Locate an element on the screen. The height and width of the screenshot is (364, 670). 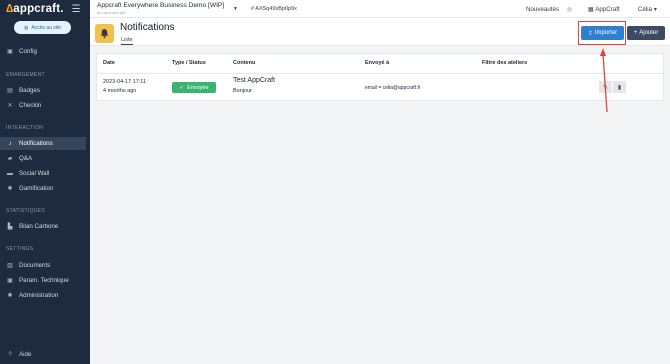
check-circle-icon: ✓ is located at coordinates (182, 87).